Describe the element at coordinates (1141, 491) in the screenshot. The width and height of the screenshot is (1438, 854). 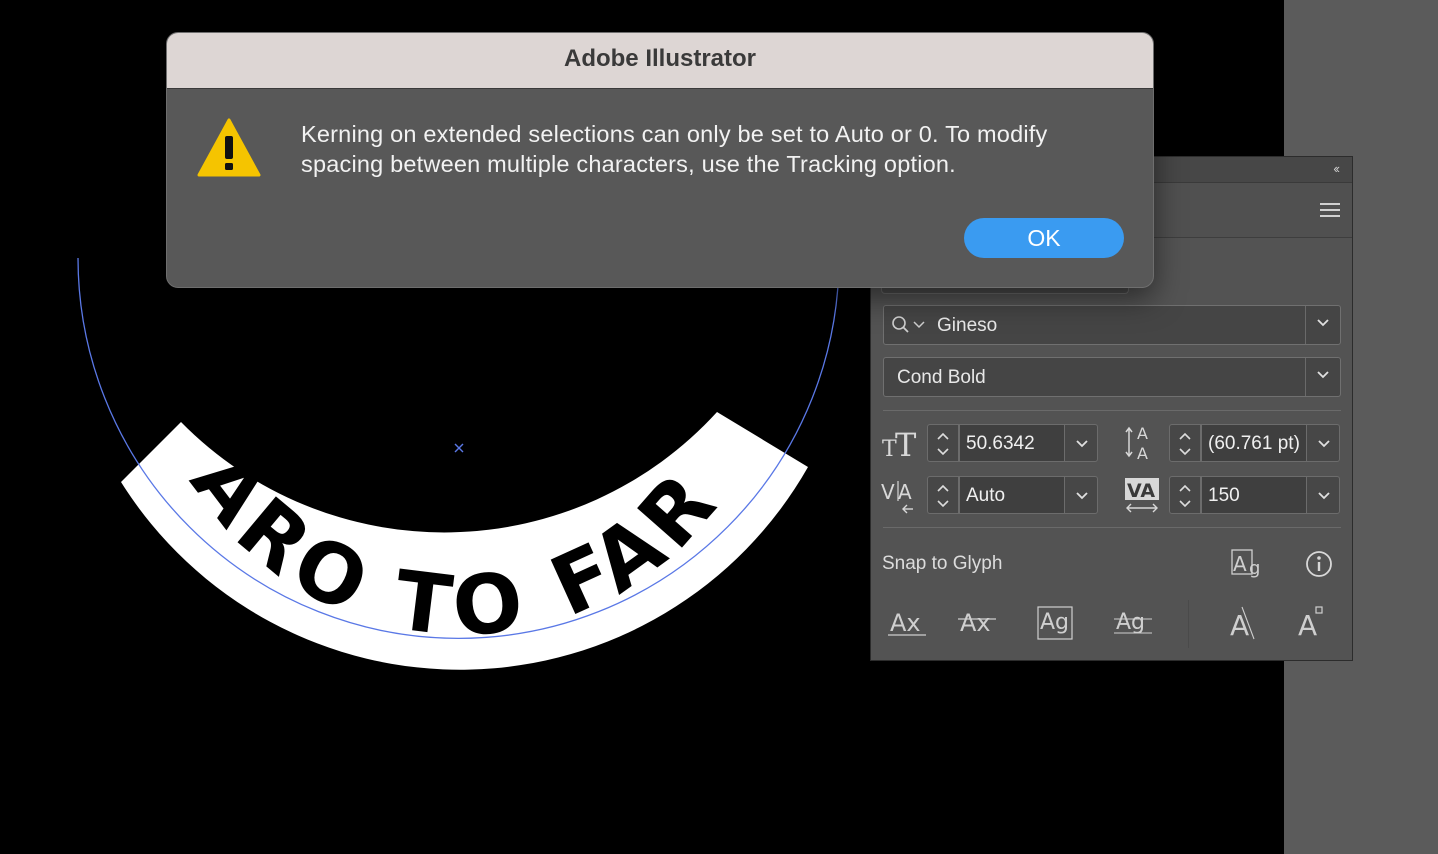
I see `svg-text: VA` at that location.